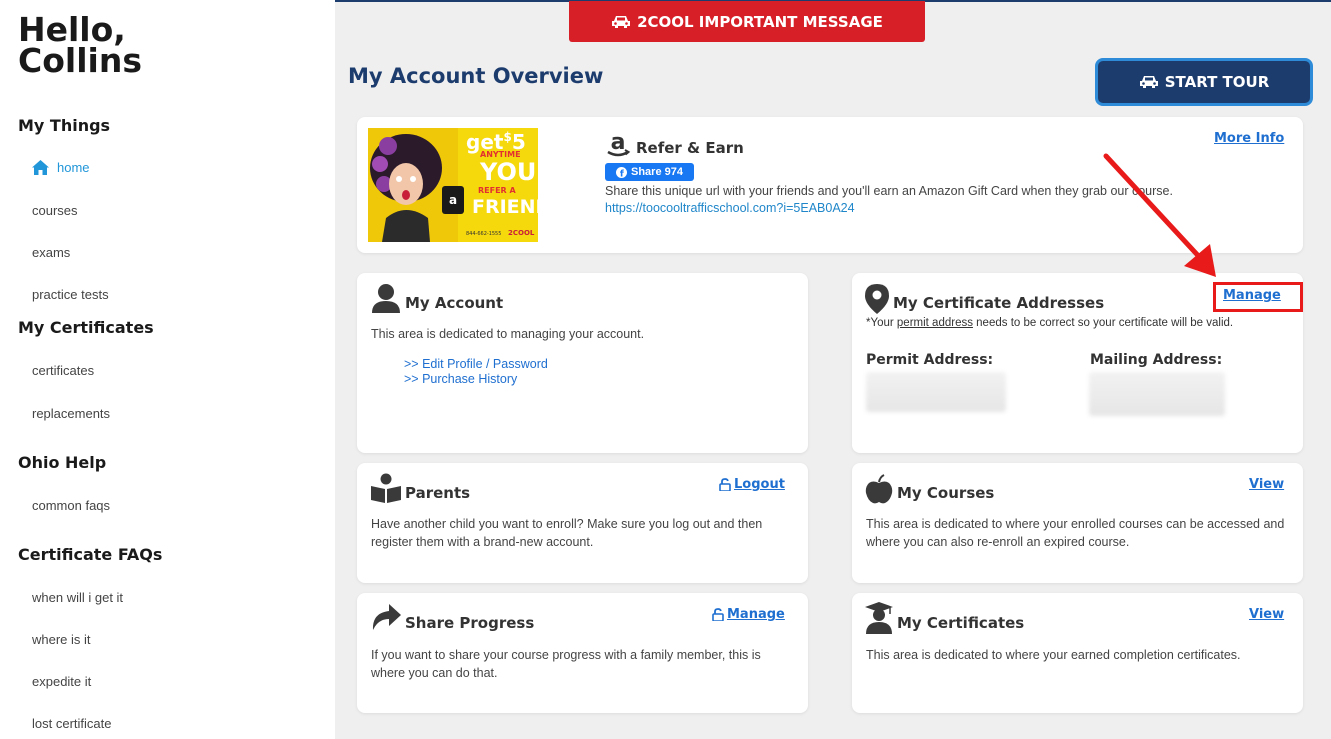 The image size is (1331, 739). I want to click on share-arrow-icon, so click(386, 617).